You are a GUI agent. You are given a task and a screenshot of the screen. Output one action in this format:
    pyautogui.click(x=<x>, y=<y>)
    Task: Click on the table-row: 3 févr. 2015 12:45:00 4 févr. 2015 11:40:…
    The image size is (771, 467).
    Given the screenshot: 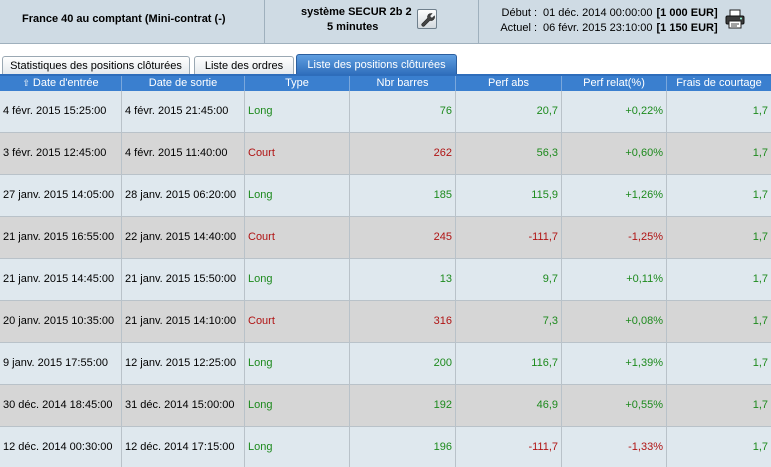 What is the action you would take?
    pyautogui.click(x=385, y=154)
    